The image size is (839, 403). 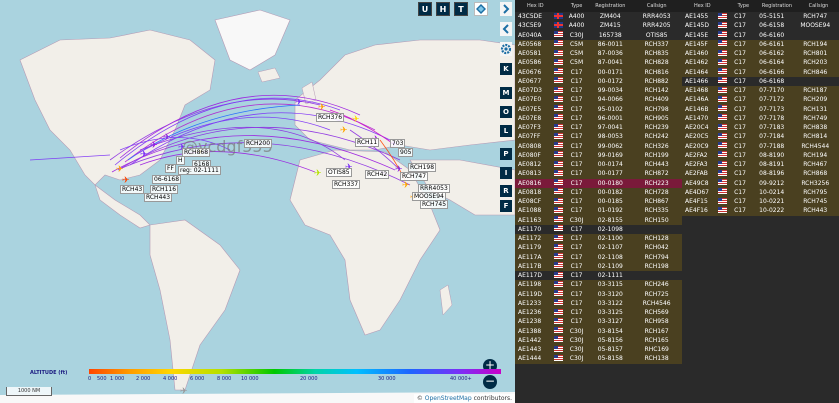 I want to click on expand-panel-button, so click(x=506, y=29).